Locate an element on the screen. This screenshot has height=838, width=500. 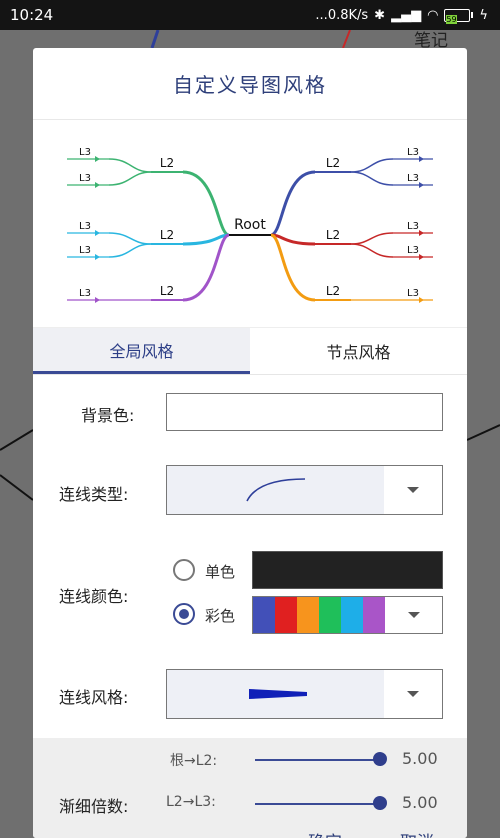
dialog-title: 自定义导图风格 is located at coordinates (250, 84).